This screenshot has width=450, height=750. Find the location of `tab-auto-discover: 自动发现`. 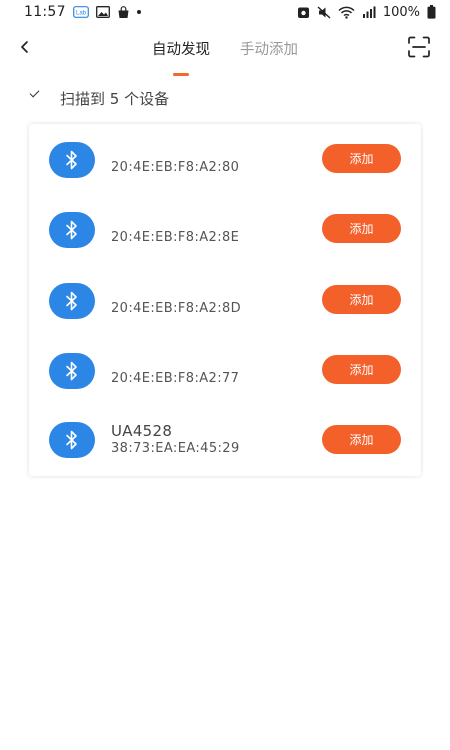

tab-auto-discover: 自动发现 is located at coordinates (181, 55).